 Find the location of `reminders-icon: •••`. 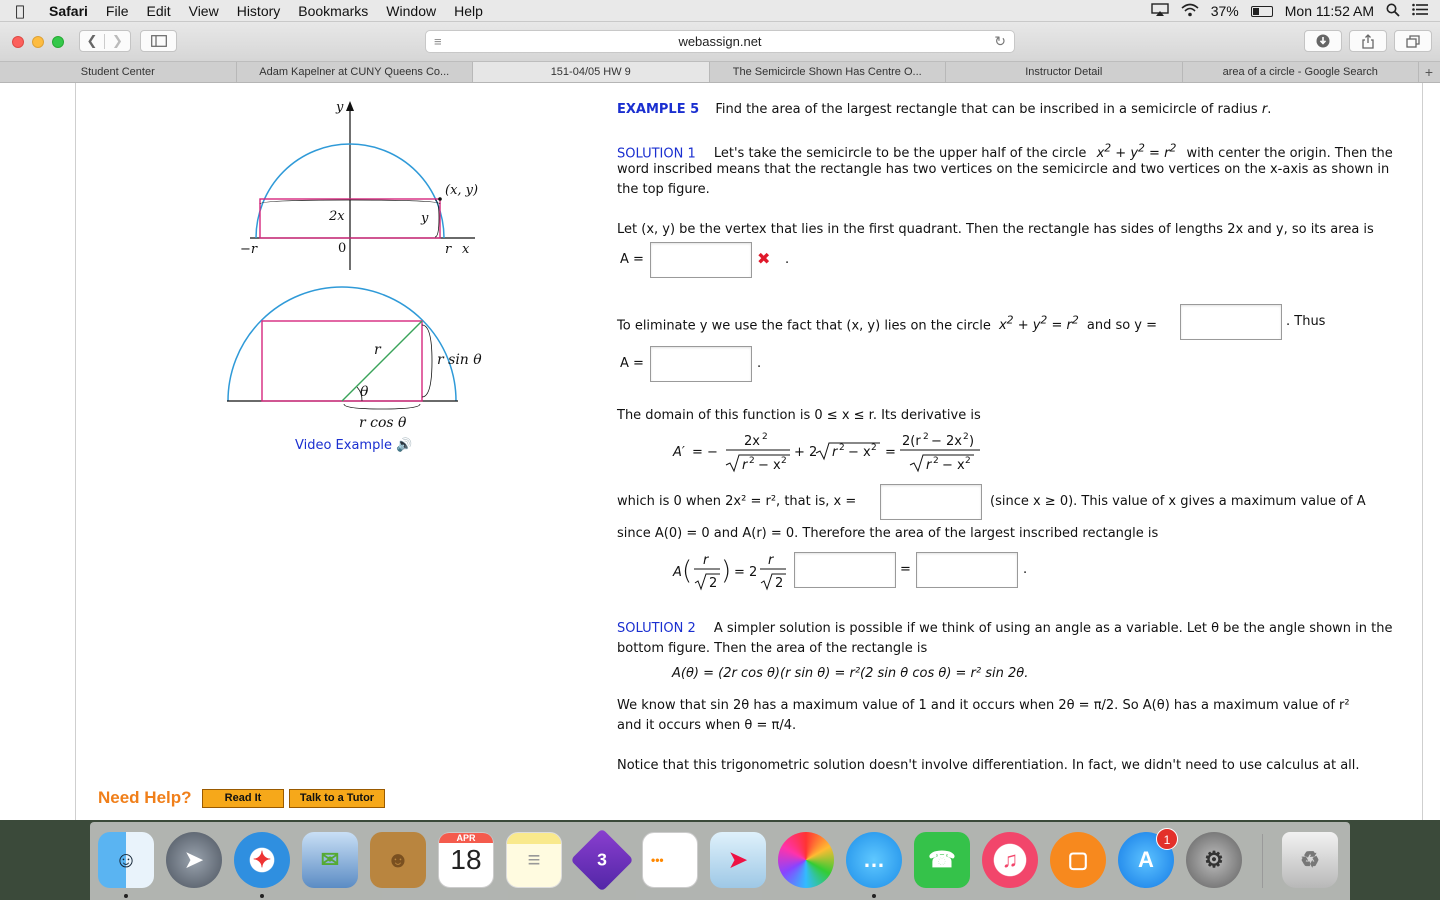

reminders-icon: ••• is located at coordinates (670, 860).